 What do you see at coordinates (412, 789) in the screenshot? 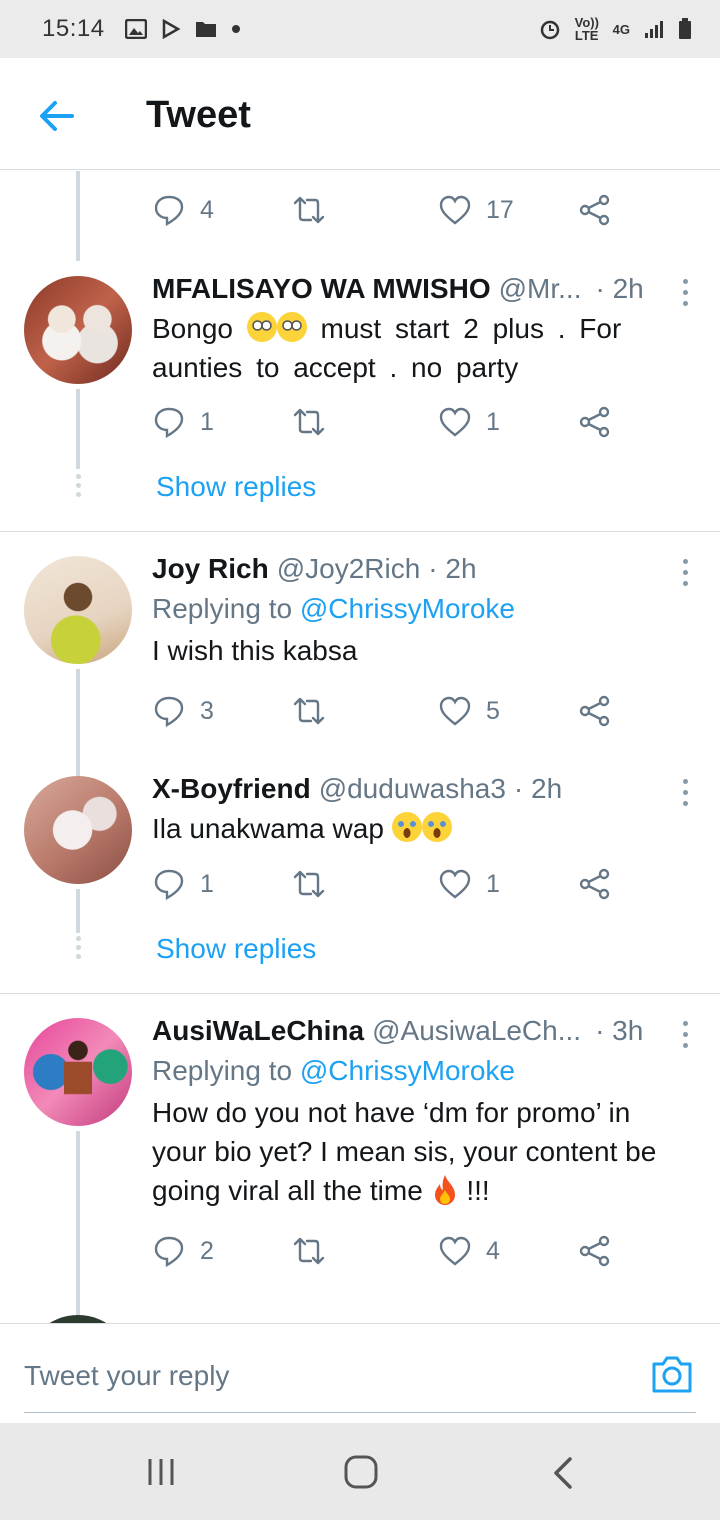
I see `user-handle: @duduwasha3` at bounding box center [412, 789].